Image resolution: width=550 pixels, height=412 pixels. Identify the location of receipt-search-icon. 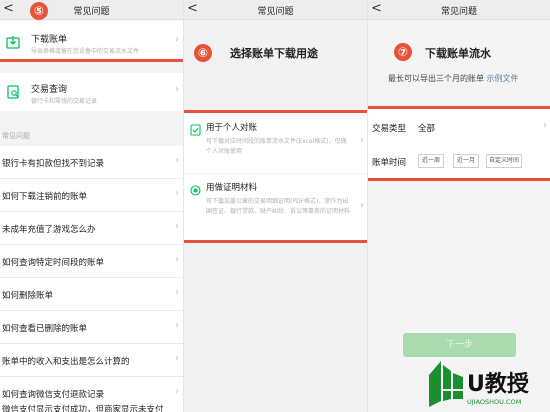
(13, 92).